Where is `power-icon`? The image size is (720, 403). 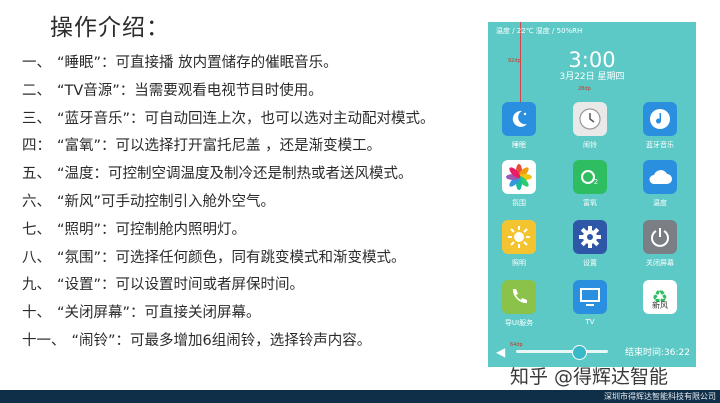
power-icon is located at coordinates (660, 237).